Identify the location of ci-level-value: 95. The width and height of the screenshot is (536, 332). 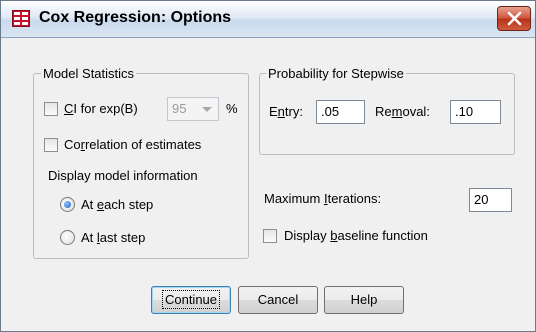
(179, 108).